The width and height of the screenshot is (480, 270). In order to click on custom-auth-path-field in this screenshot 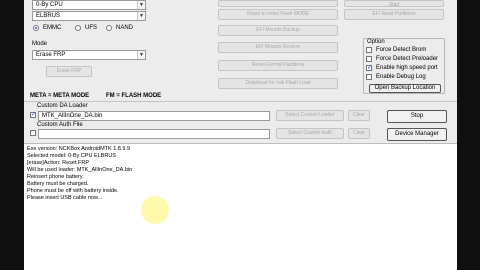, I will do `click(154, 134)`.